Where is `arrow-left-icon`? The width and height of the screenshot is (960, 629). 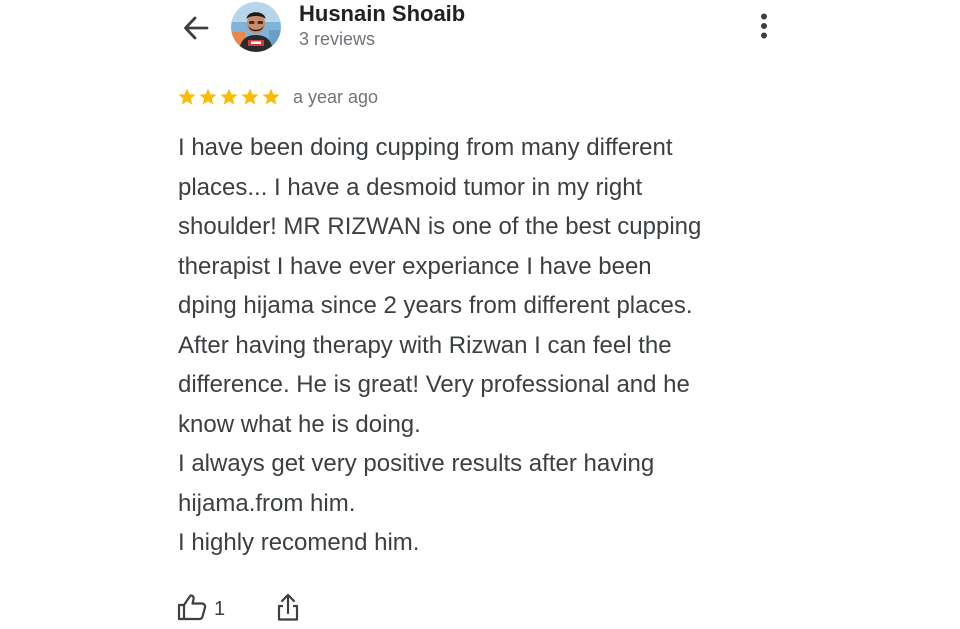 arrow-left-icon is located at coordinates (196, 30).